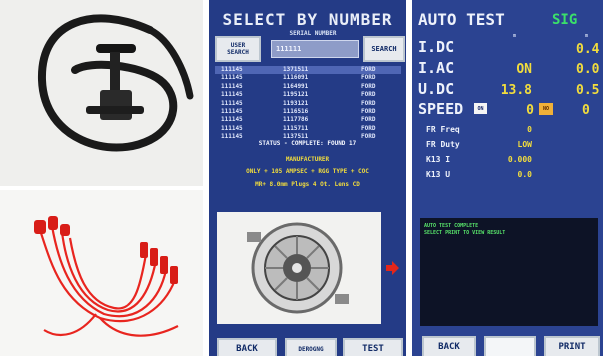 The width and height of the screenshot is (603, 356). I want to click on fr-duty-value: LOW, so click(524, 144).